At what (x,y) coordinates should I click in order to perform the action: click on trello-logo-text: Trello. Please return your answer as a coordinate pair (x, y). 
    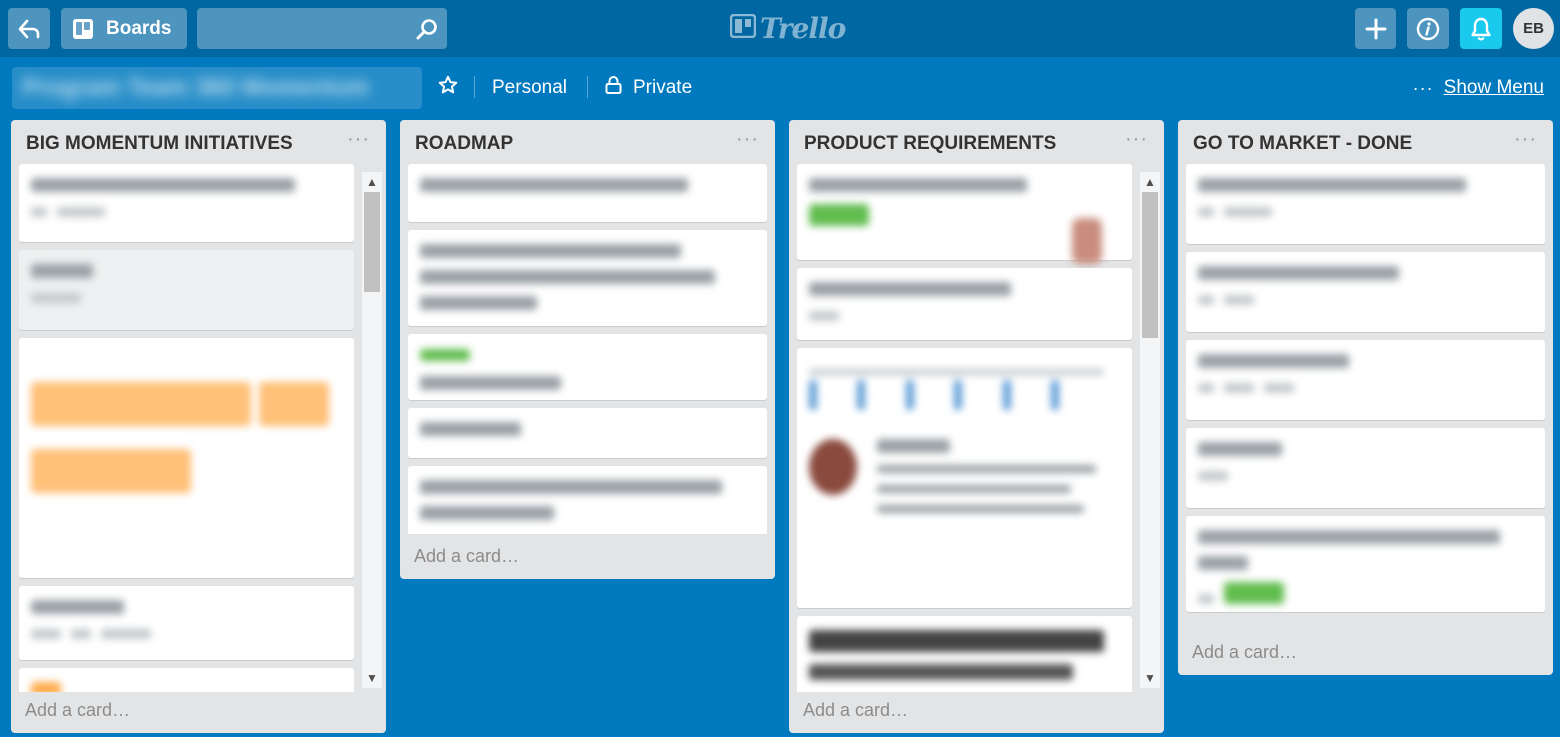
    Looking at the image, I should click on (803, 28).